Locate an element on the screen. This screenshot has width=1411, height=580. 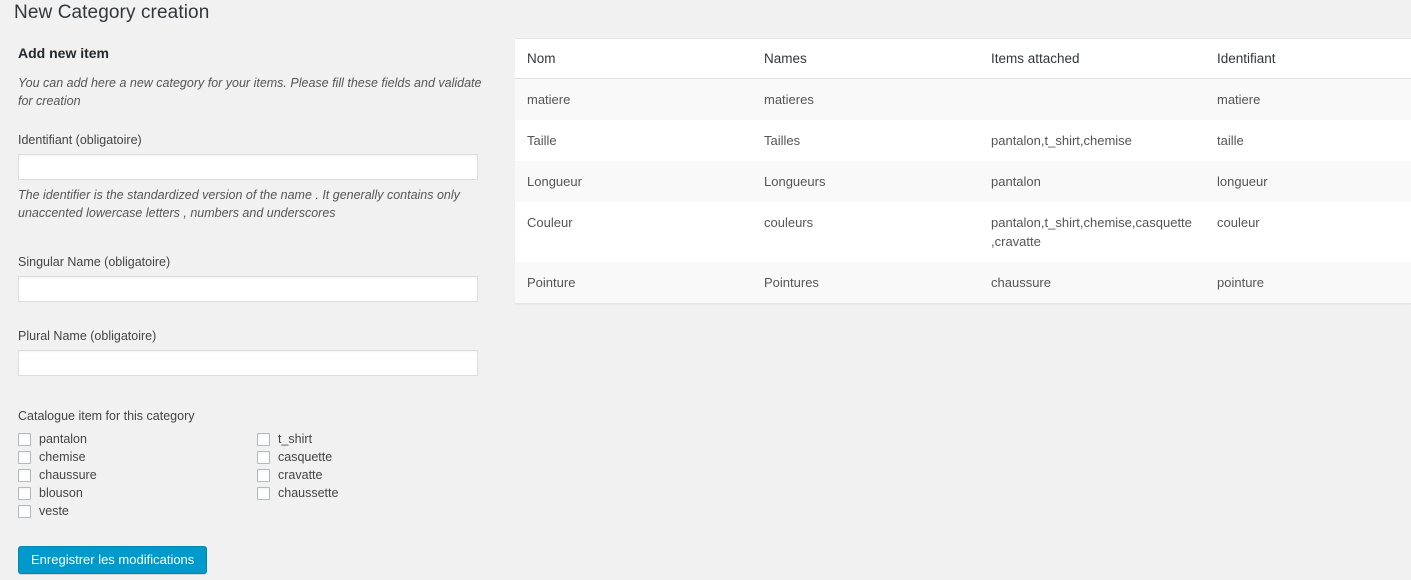
singular-name-label: Singular Name (obligatoire) is located at coordinates (94, 262).